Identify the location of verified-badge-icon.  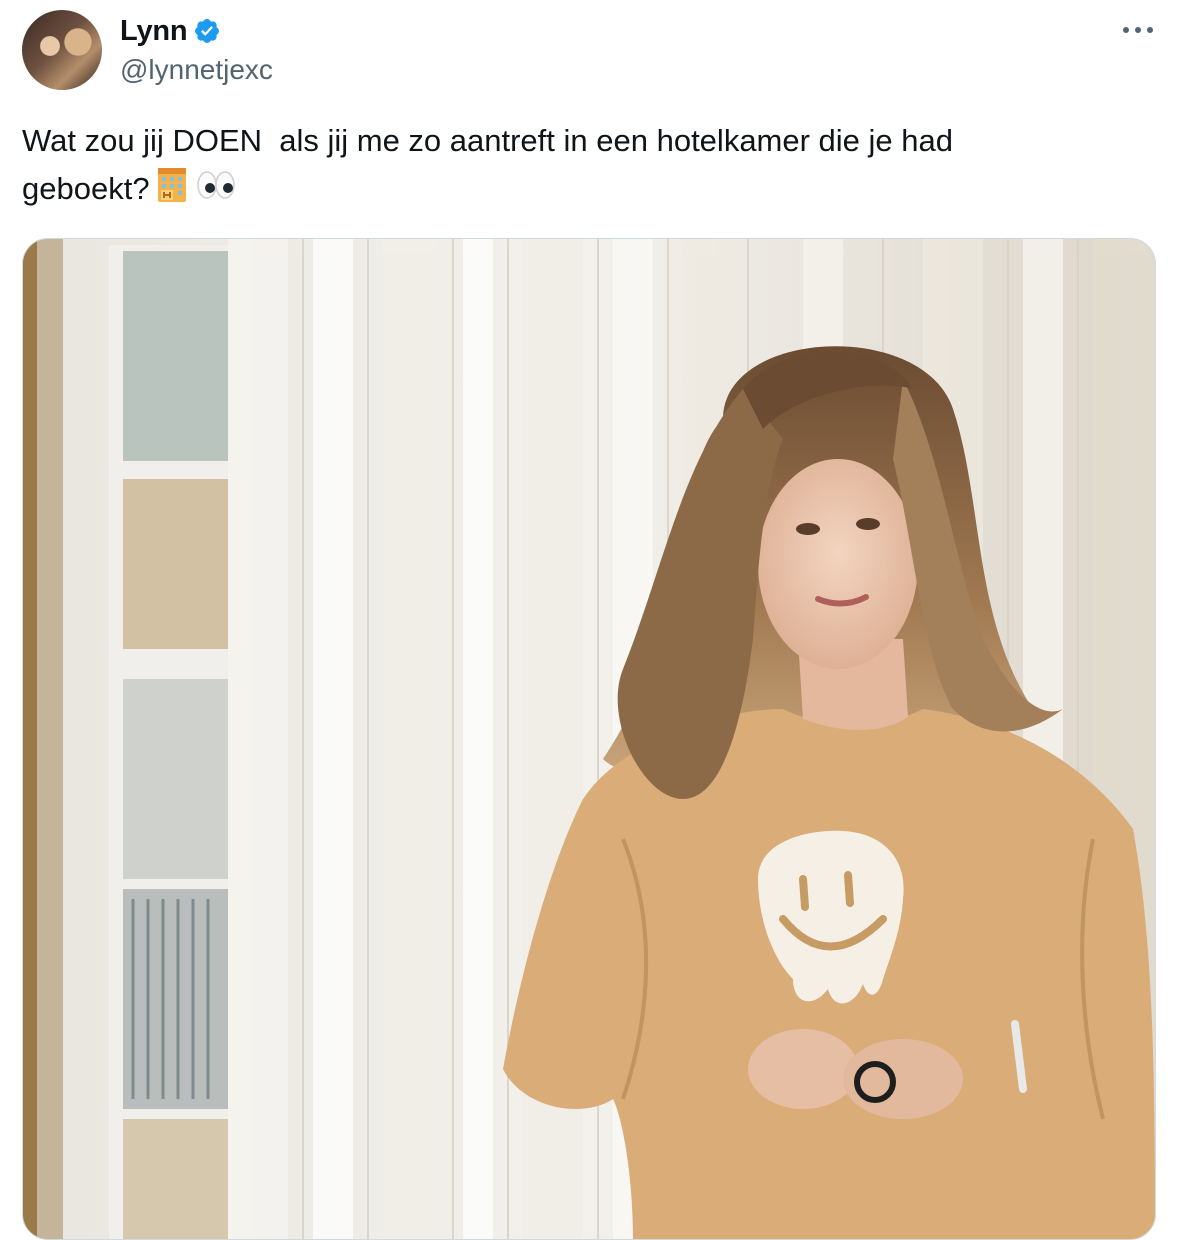
(207, 31).